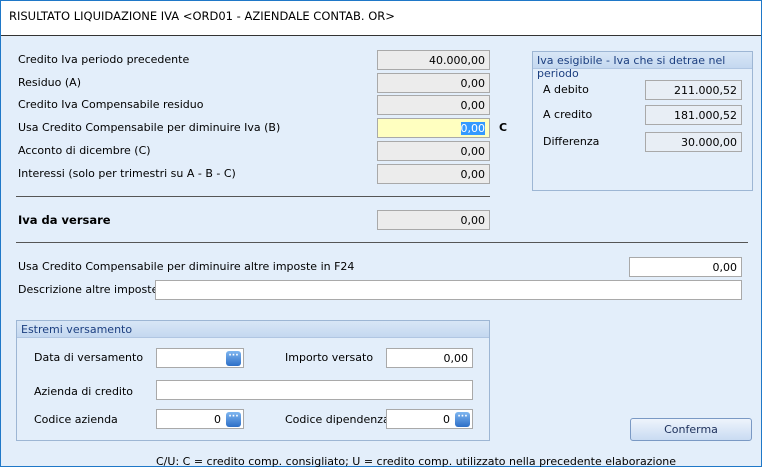 The image size is (762, 468). What do you see at coordinates (329, 357) in the screenshot?
I see `label-importo: Importo versato` at bounding box center [329, 357].